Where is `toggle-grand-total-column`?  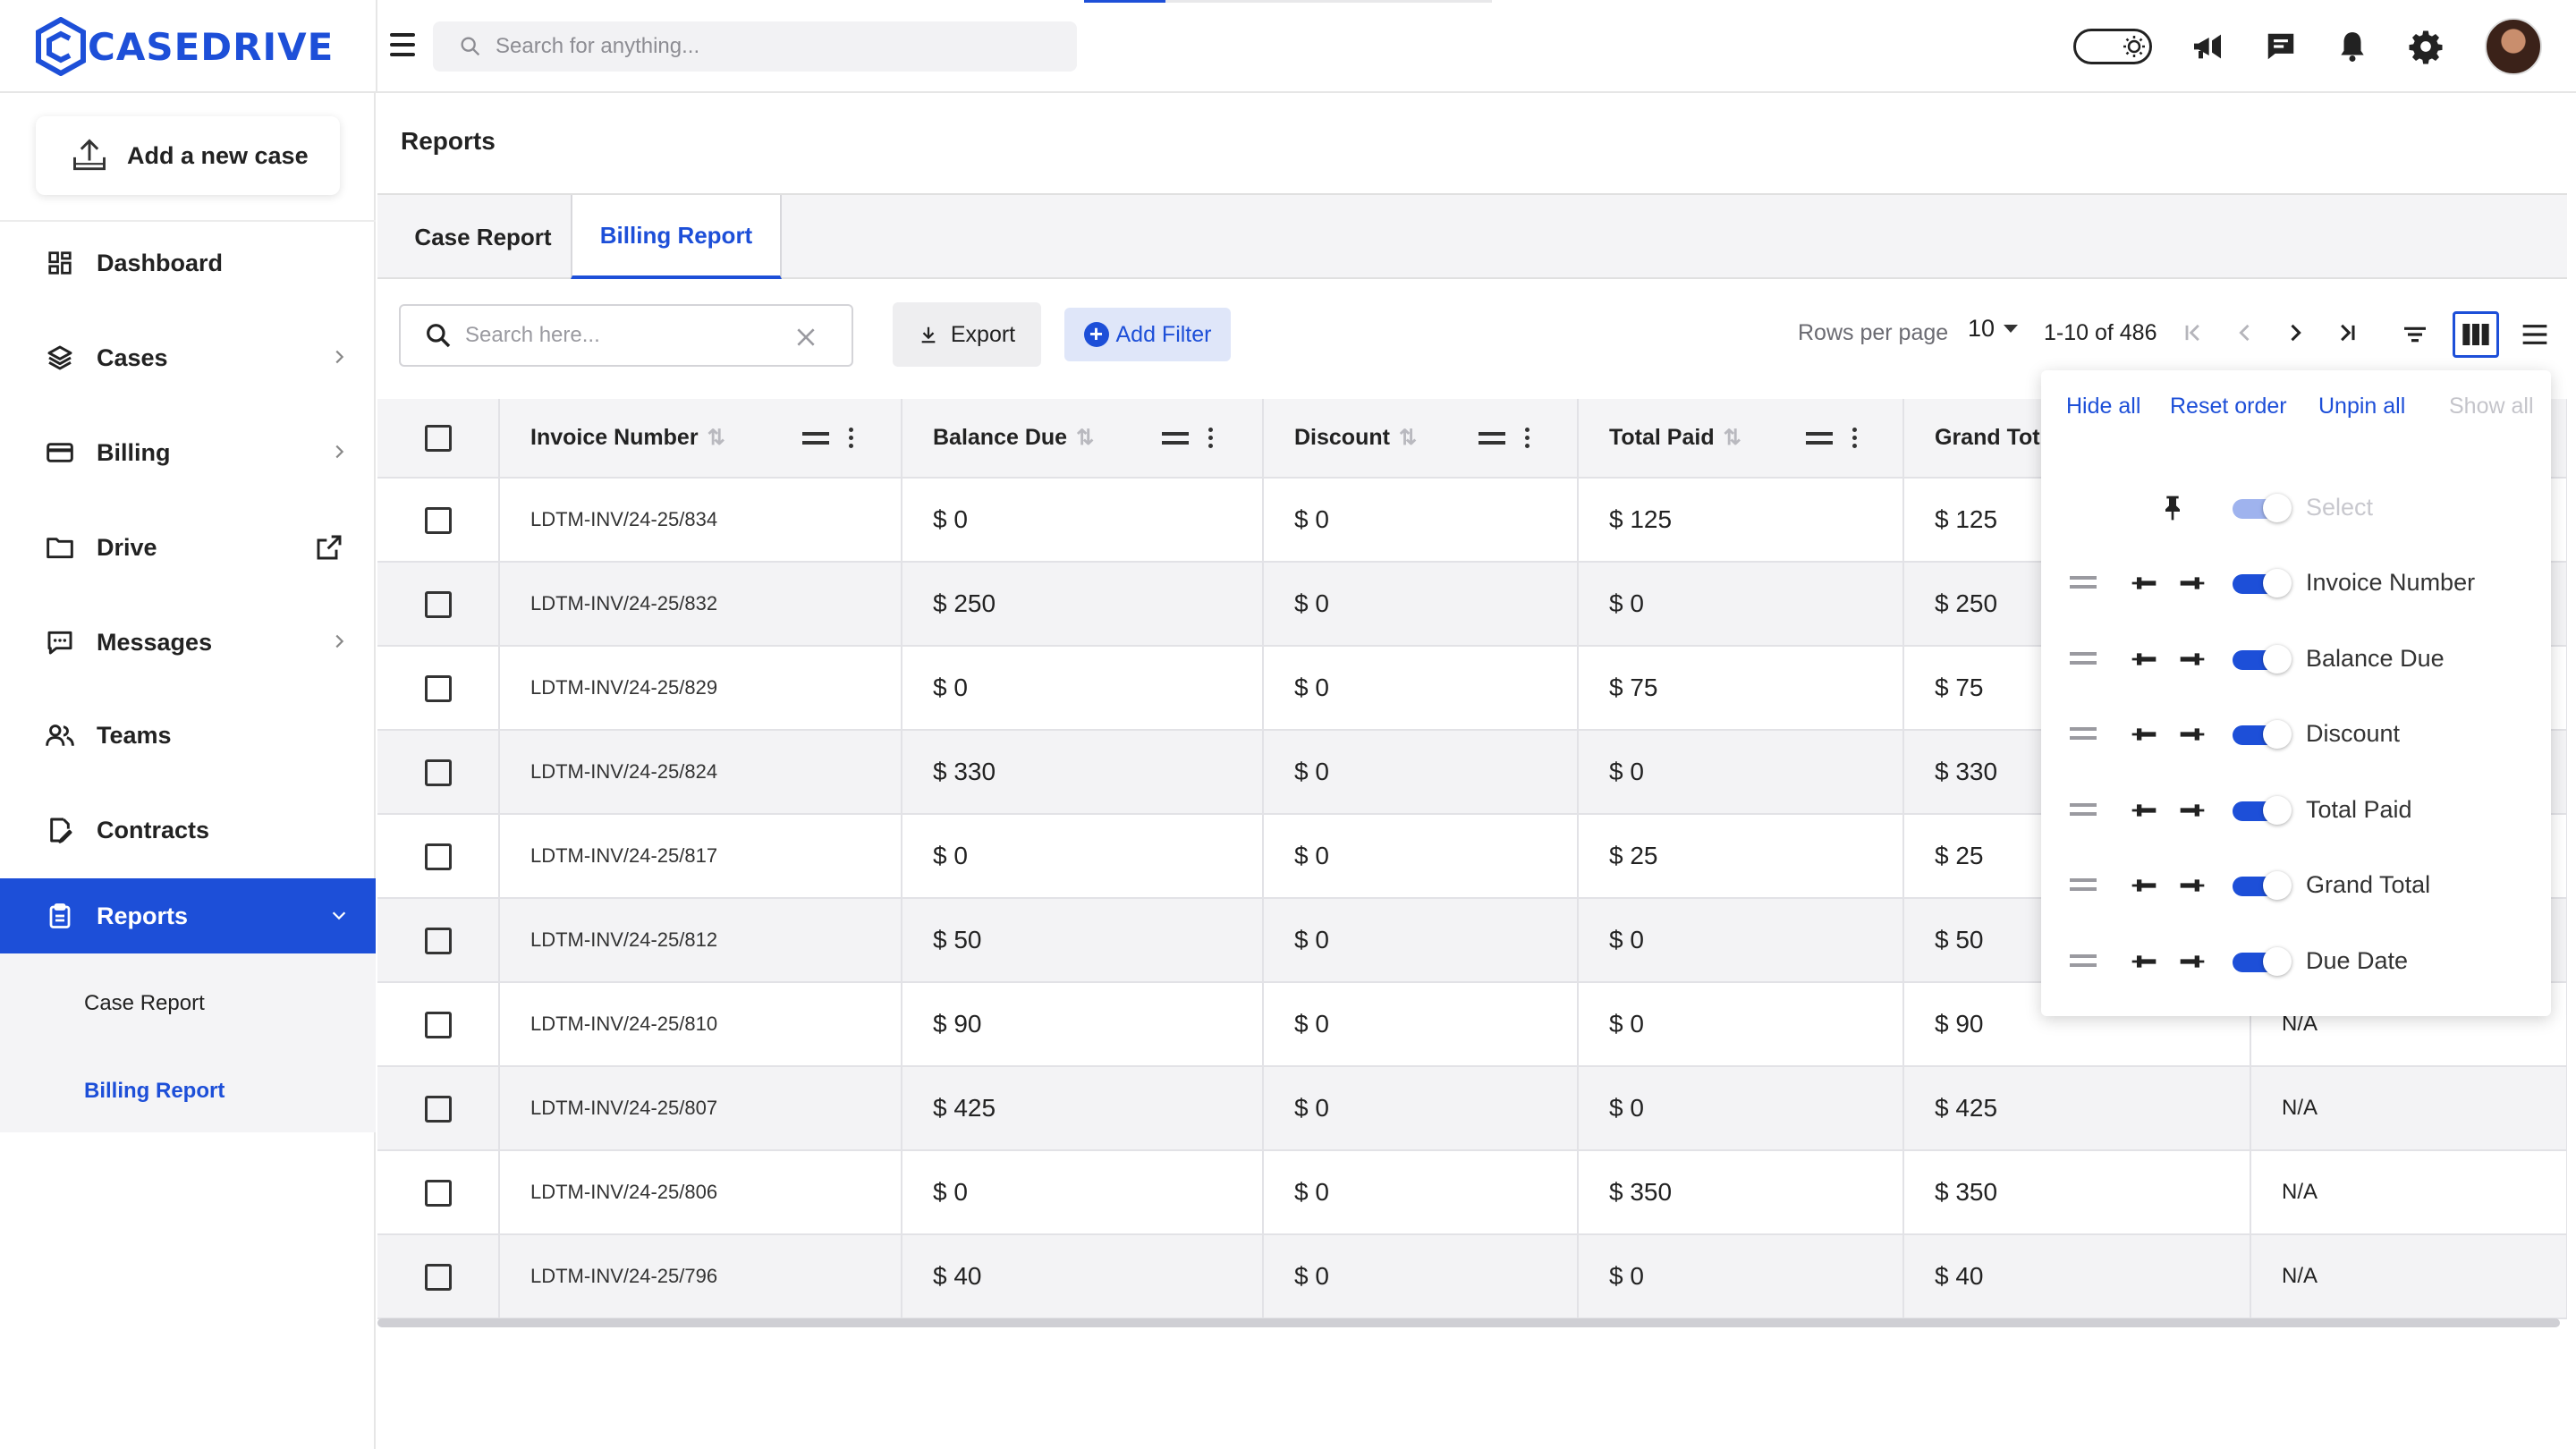 toggle-grand-total-column is located at coordinates (2262, 885).